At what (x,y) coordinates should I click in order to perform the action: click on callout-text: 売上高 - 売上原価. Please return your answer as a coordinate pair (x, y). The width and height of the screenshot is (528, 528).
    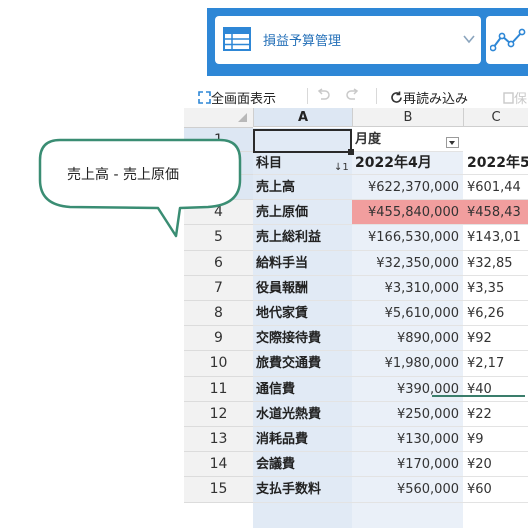
    Looking at the image, I should click on (123, 175).